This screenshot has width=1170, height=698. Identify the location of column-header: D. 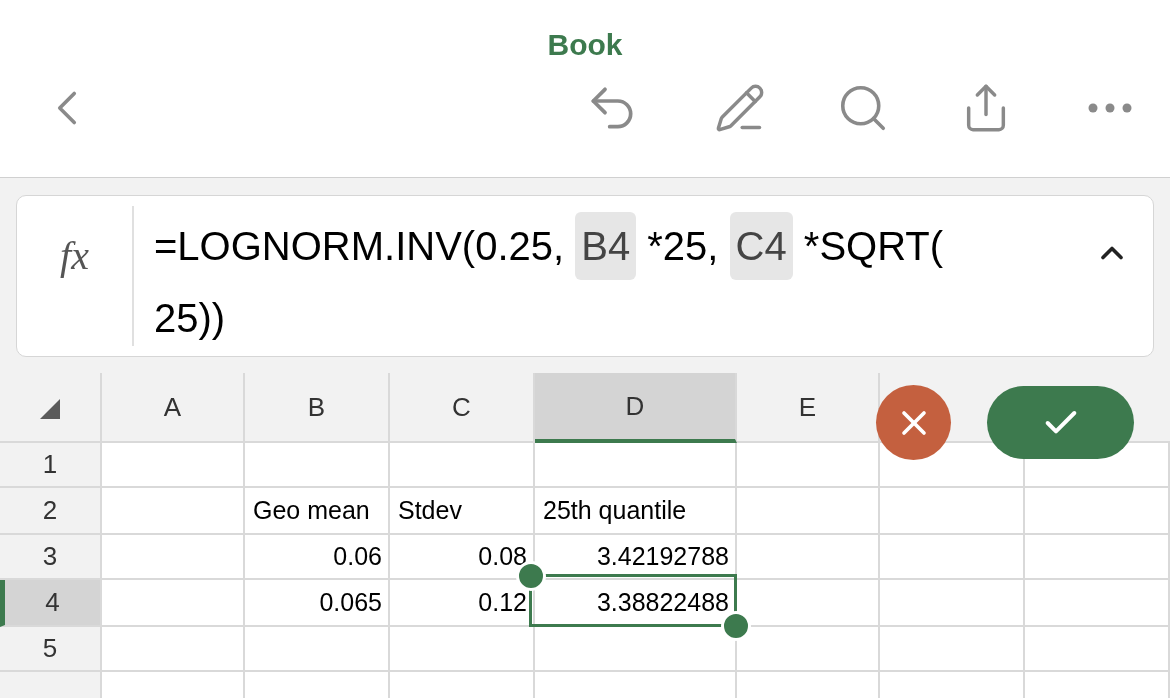
(636, 408).